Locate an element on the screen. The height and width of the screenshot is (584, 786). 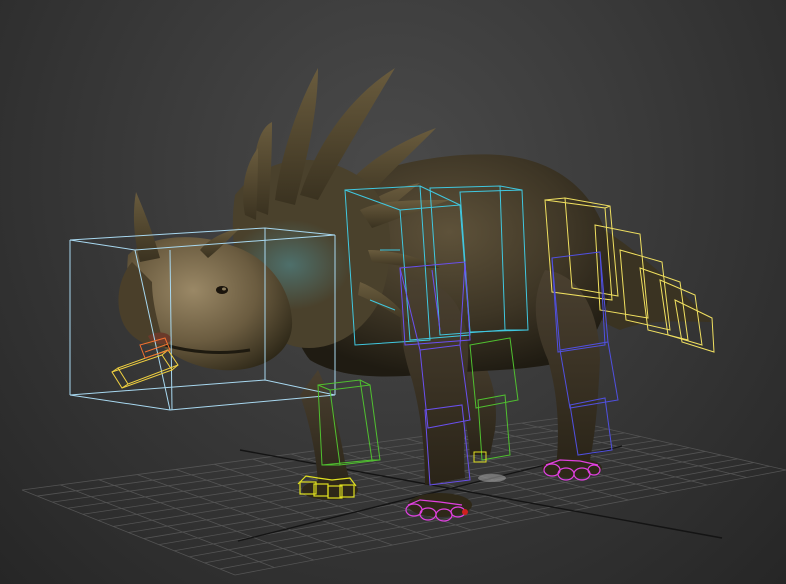
eye-highlight is located at coordinates (224, 289).